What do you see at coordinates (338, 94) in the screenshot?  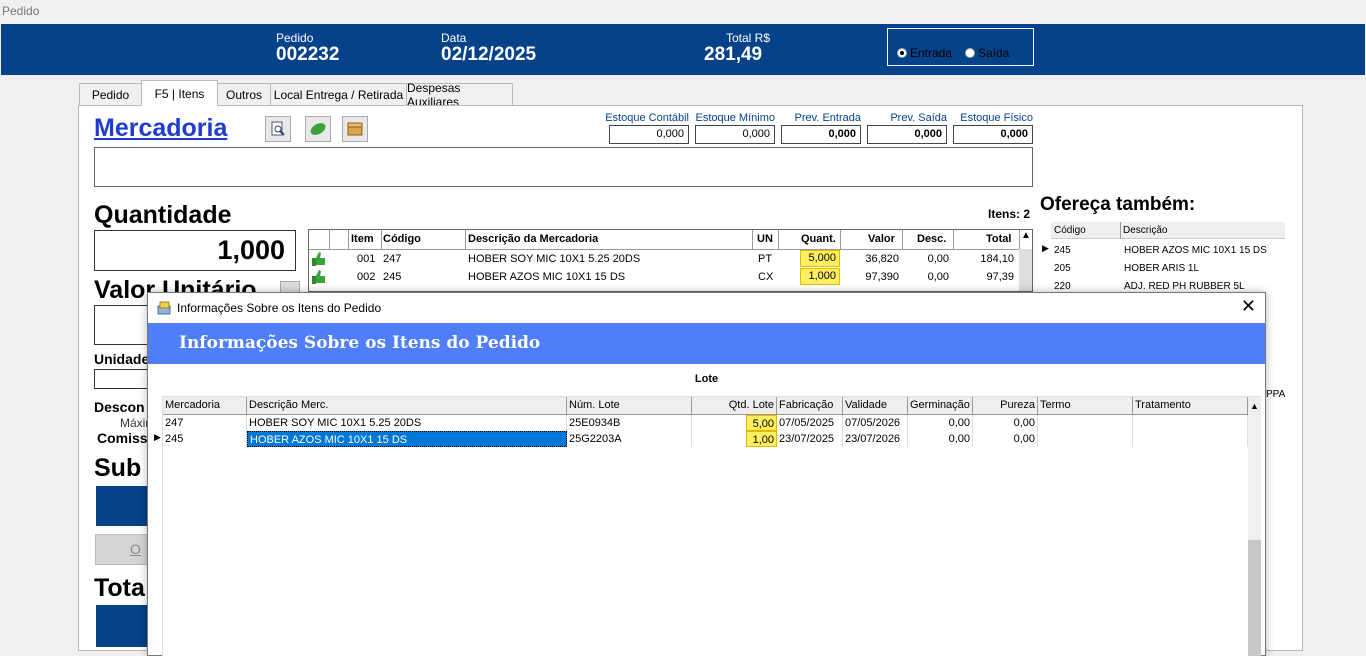 I see `tab-local-entrega: Local Entrega / Retirada` at bounding box center [338, 94].